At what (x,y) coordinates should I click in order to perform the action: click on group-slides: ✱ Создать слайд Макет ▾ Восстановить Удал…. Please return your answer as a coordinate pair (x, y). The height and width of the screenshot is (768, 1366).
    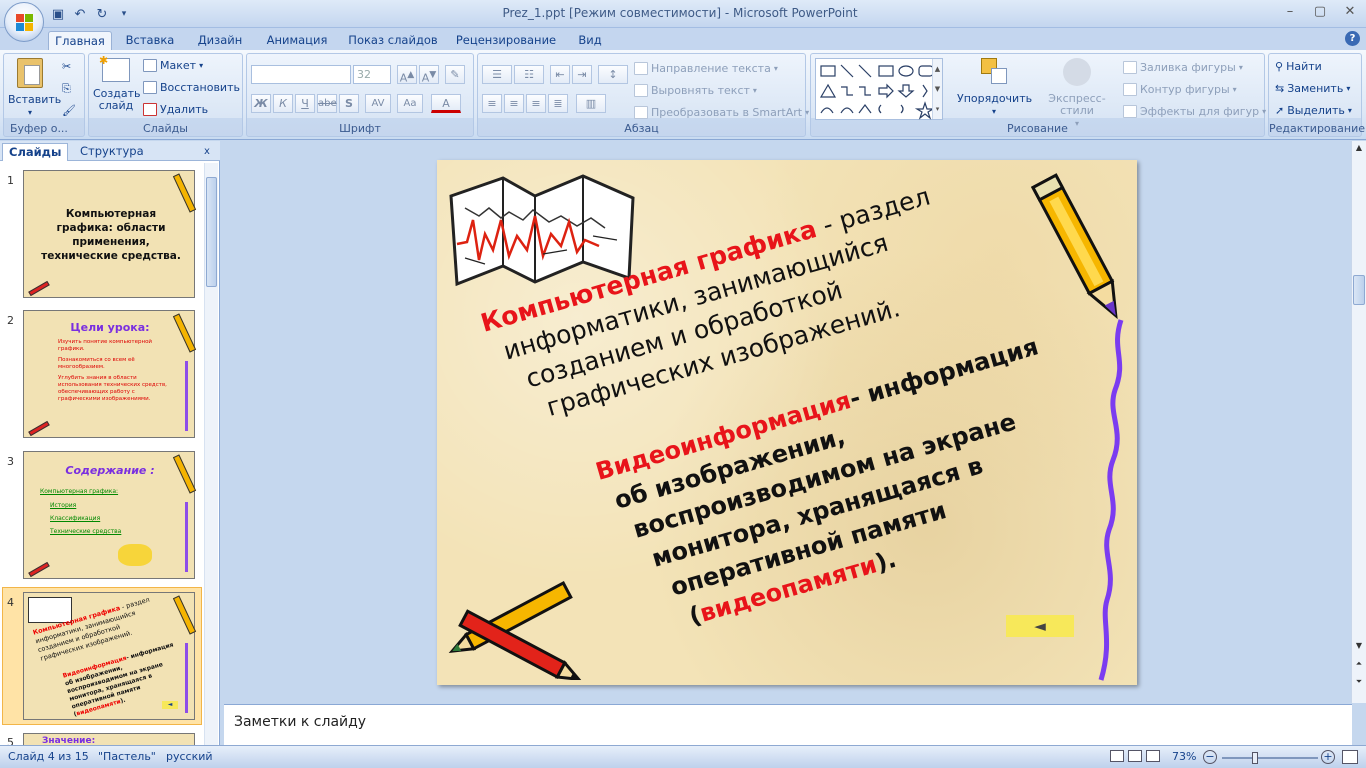
    Looking at the image, I should click on (165, 95).